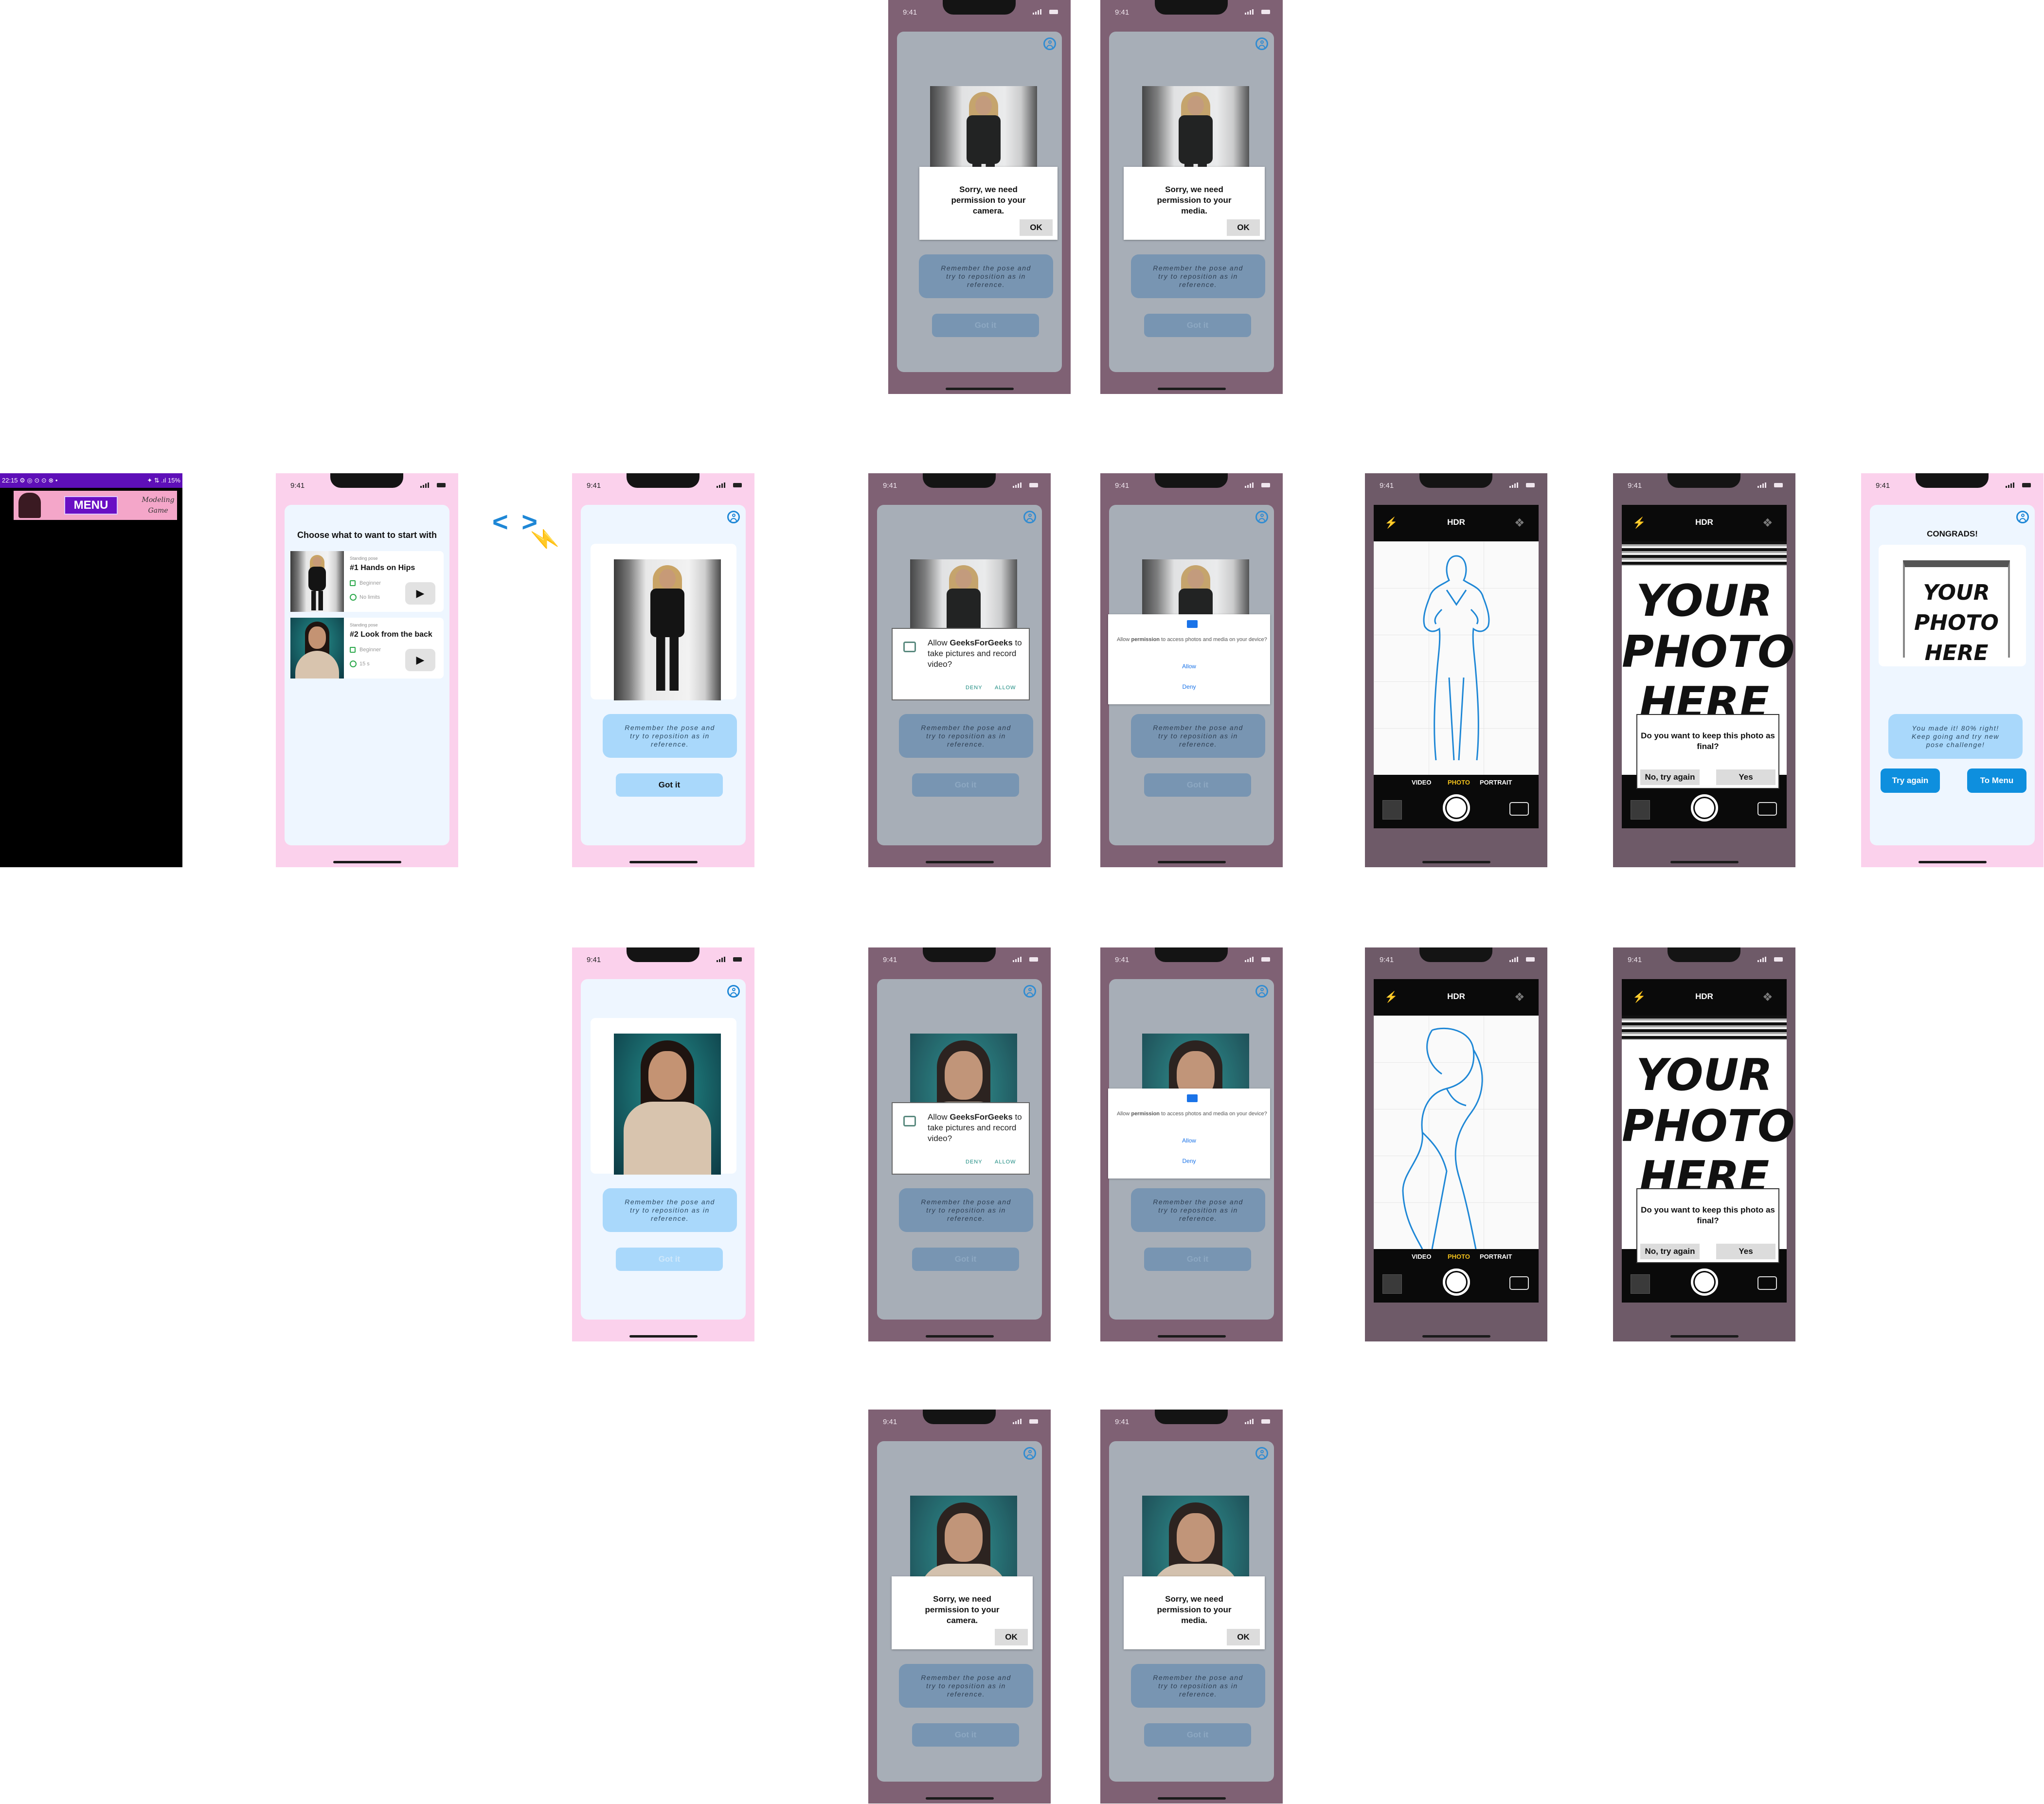  What do you see at coordinates (1708, 741) in the screenshot?
I see `keep-question: Do you want to keep this photo as final?` at bounding box center [1708, 741].